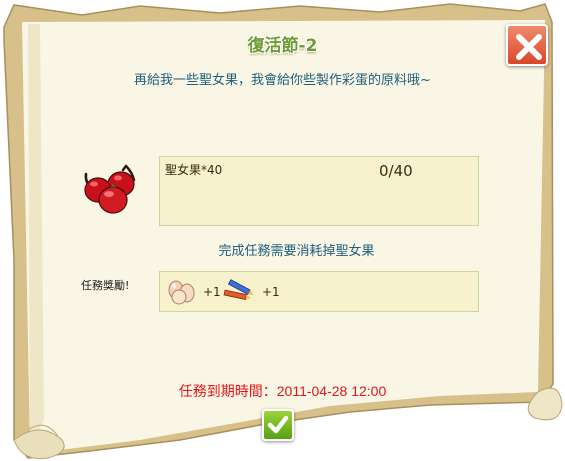 This screenshot has width=565, height=461. I want to click on requirement-label: 聖女果*40, so click(194, 170).